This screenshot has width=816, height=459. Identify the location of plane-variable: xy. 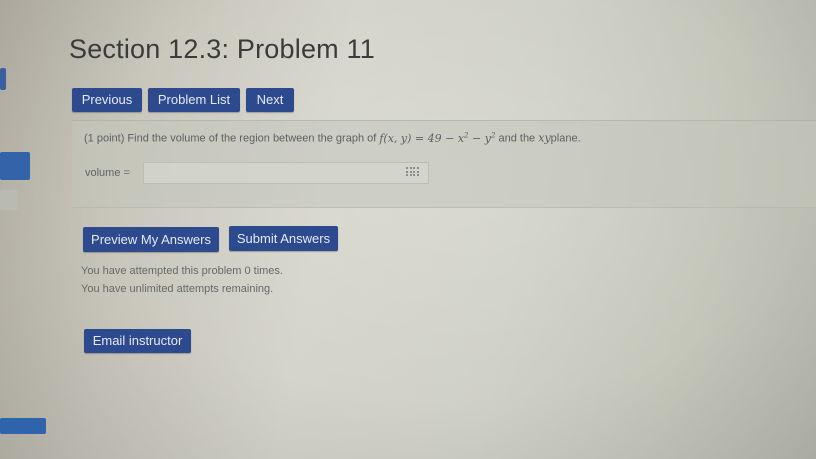
(544, 138).